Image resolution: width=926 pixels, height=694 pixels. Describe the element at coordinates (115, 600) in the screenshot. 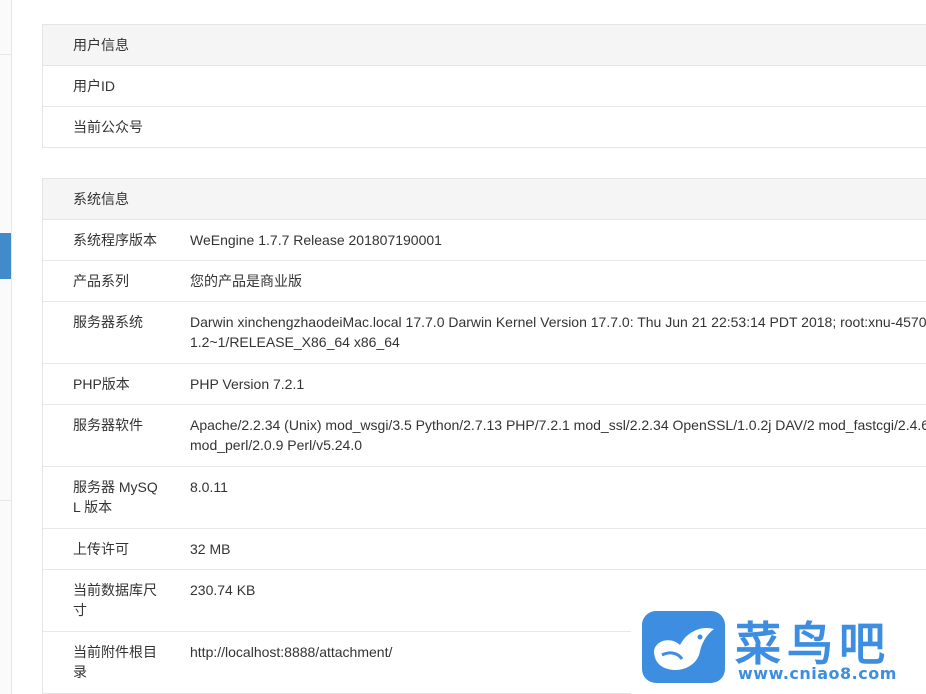

I see `row-label: 当前数据库尺寸` at that location.